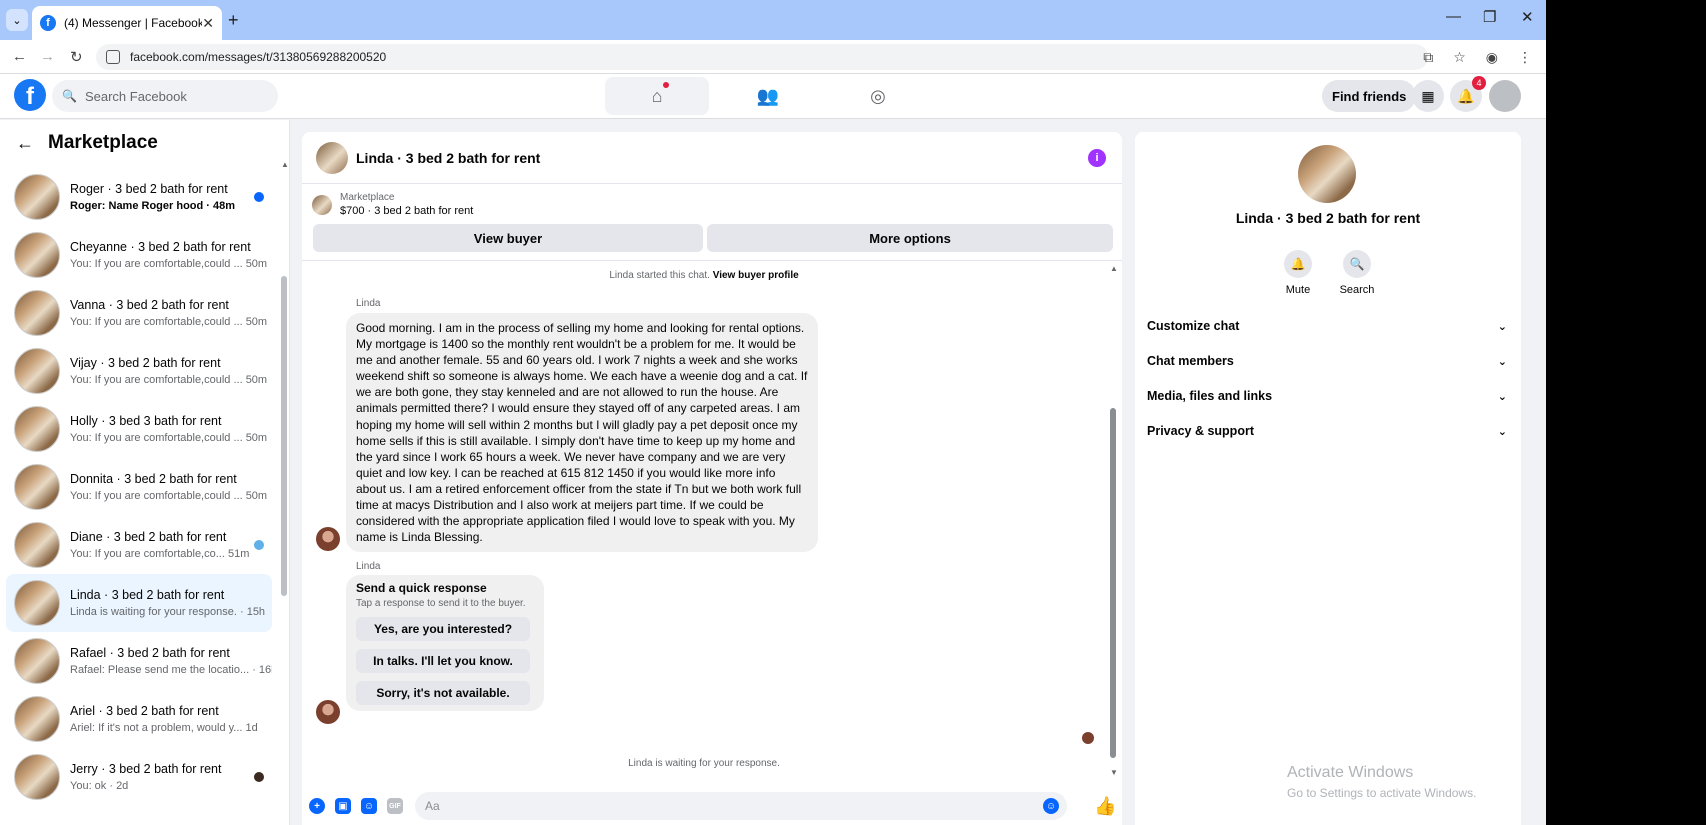 Image resolution: width=1706 pixels, height=825 pixels. What do you see at coordinates (1453, 16) in the screenshot?
I see `minimize-icon: —` at bounding box center [1453, 16].